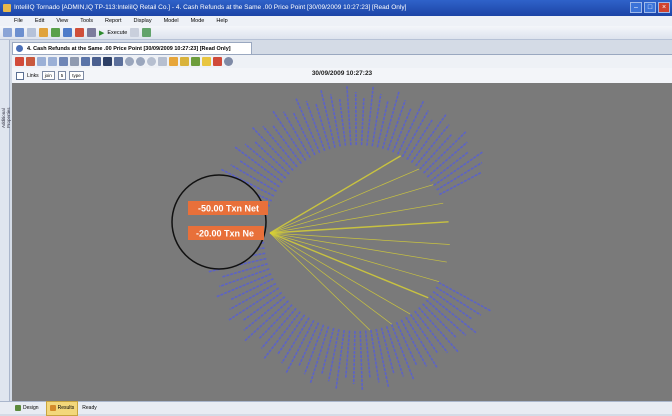  What do you see at coordinates (31, 32) in the screenshot?
I see `grid-icon` at bounding box center [31, 32].